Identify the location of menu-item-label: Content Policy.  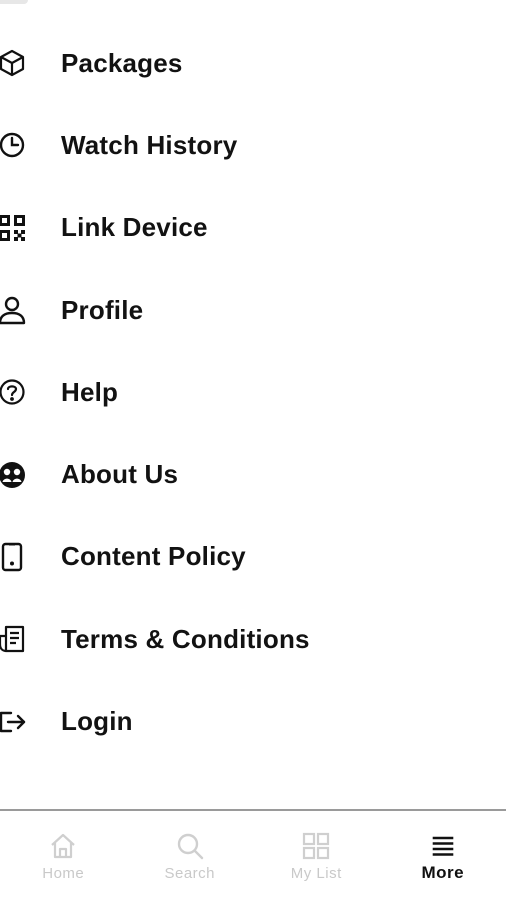
(153, 556).